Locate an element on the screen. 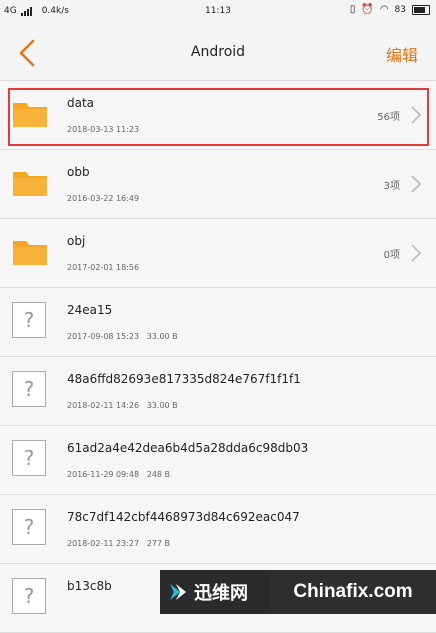 The height and width of the screenshot is (633, 436). item-name: 78c7df142cbf4468973d84c692eac047 is located at coordinates (183, 517).